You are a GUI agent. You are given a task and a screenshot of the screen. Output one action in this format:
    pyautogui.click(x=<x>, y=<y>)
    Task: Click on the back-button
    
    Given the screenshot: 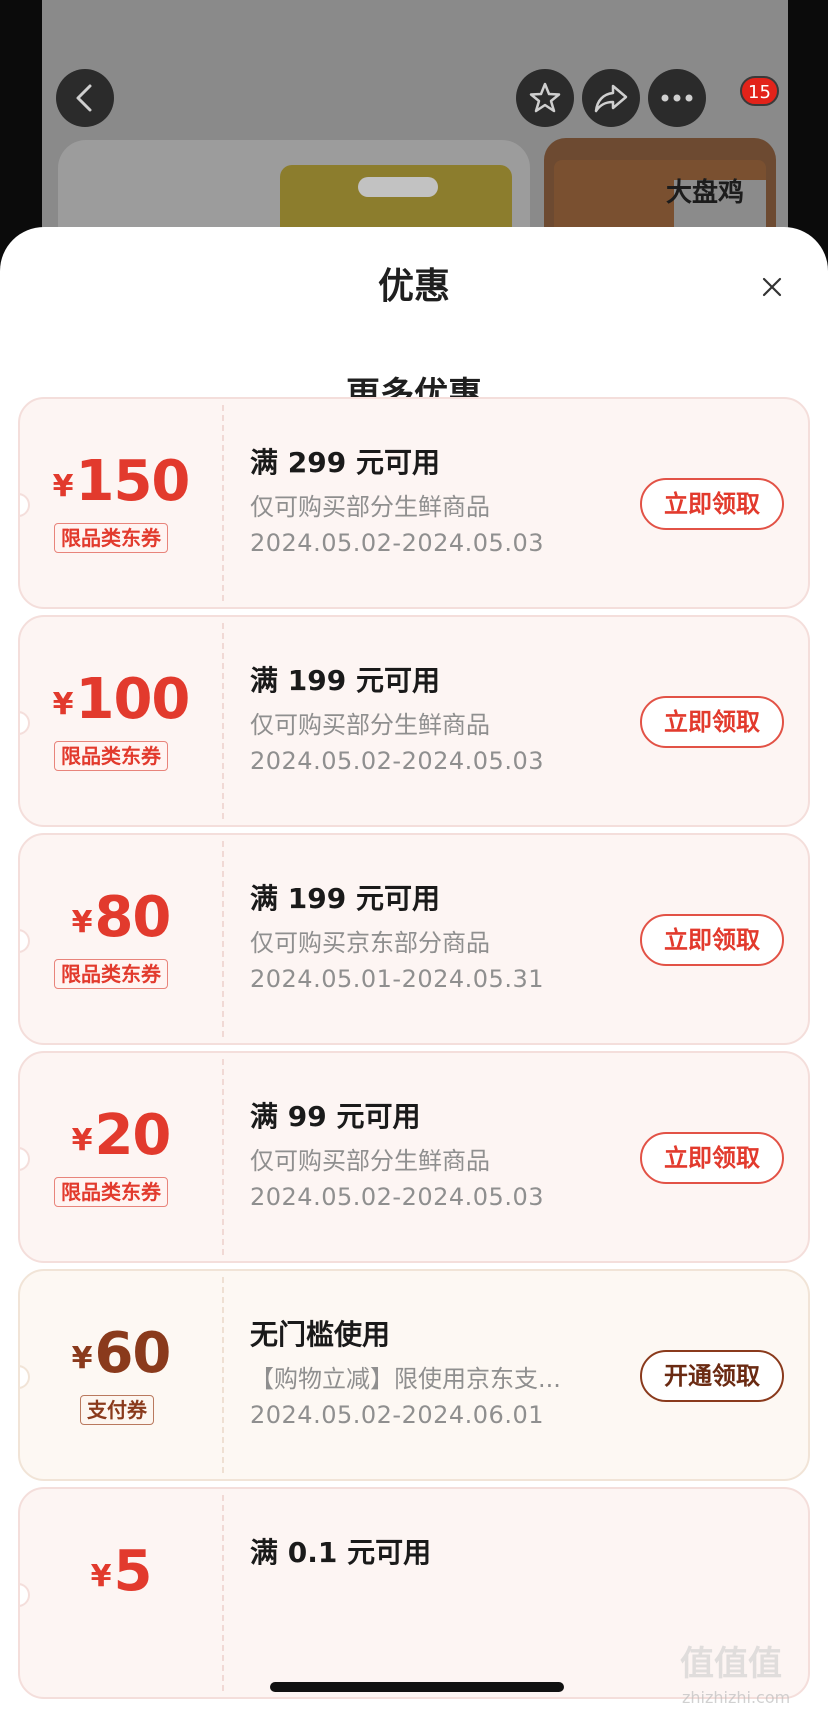 What is the action you would take?
    pyautogui.click(x=85, y=98)
    